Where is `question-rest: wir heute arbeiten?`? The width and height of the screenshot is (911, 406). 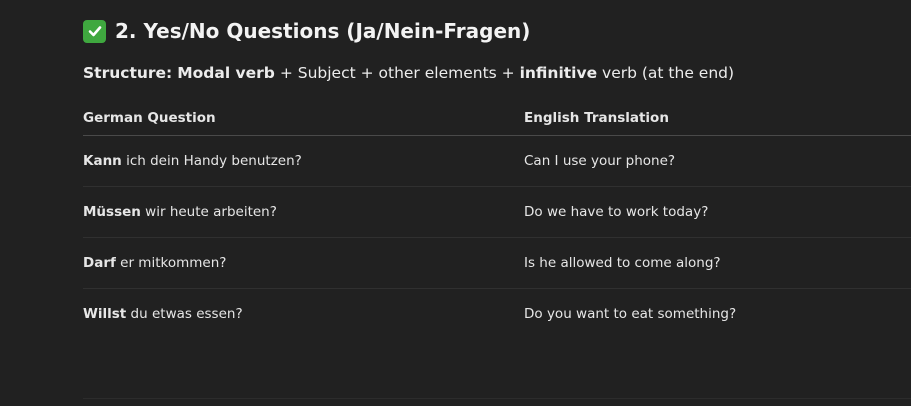 question-rest: wir heute arbeiten? is located at coordinates (208, 212).